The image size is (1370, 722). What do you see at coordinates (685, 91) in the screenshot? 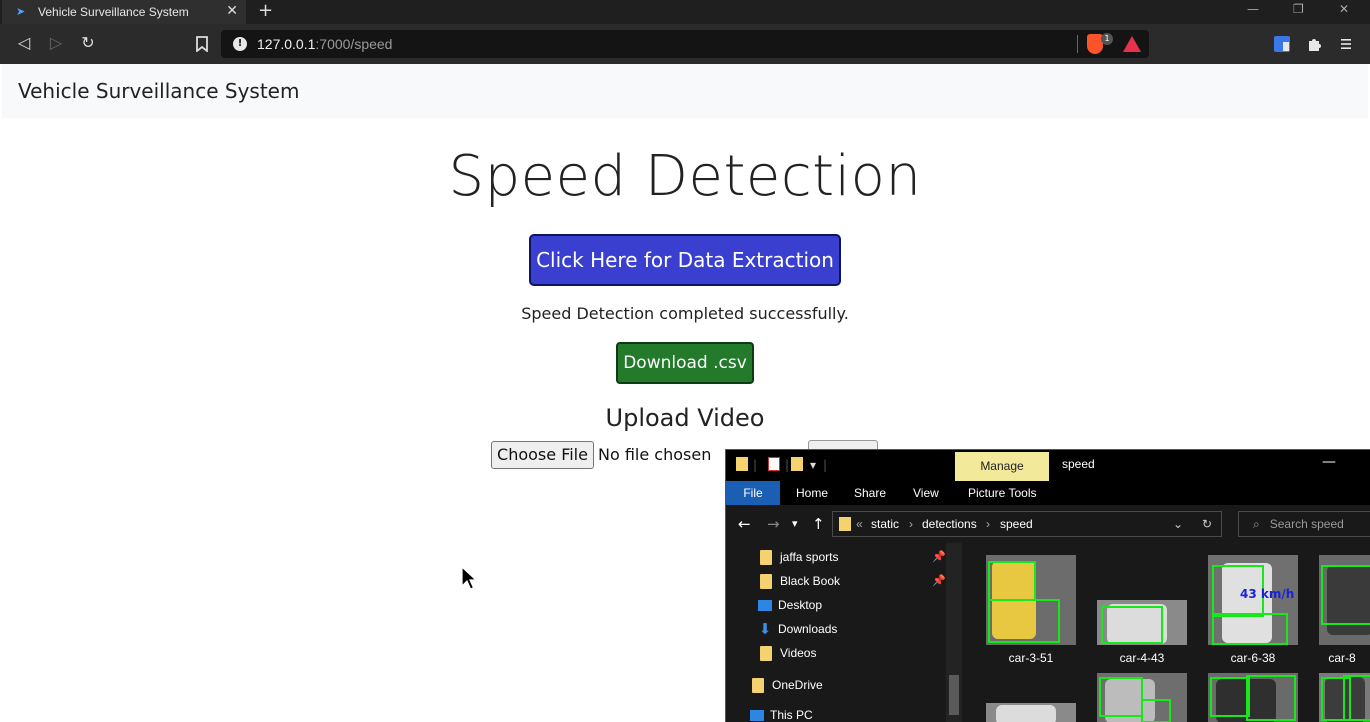
I see `site-navbar: Vehicle Surveillance System` at bounding box center [685, 91].